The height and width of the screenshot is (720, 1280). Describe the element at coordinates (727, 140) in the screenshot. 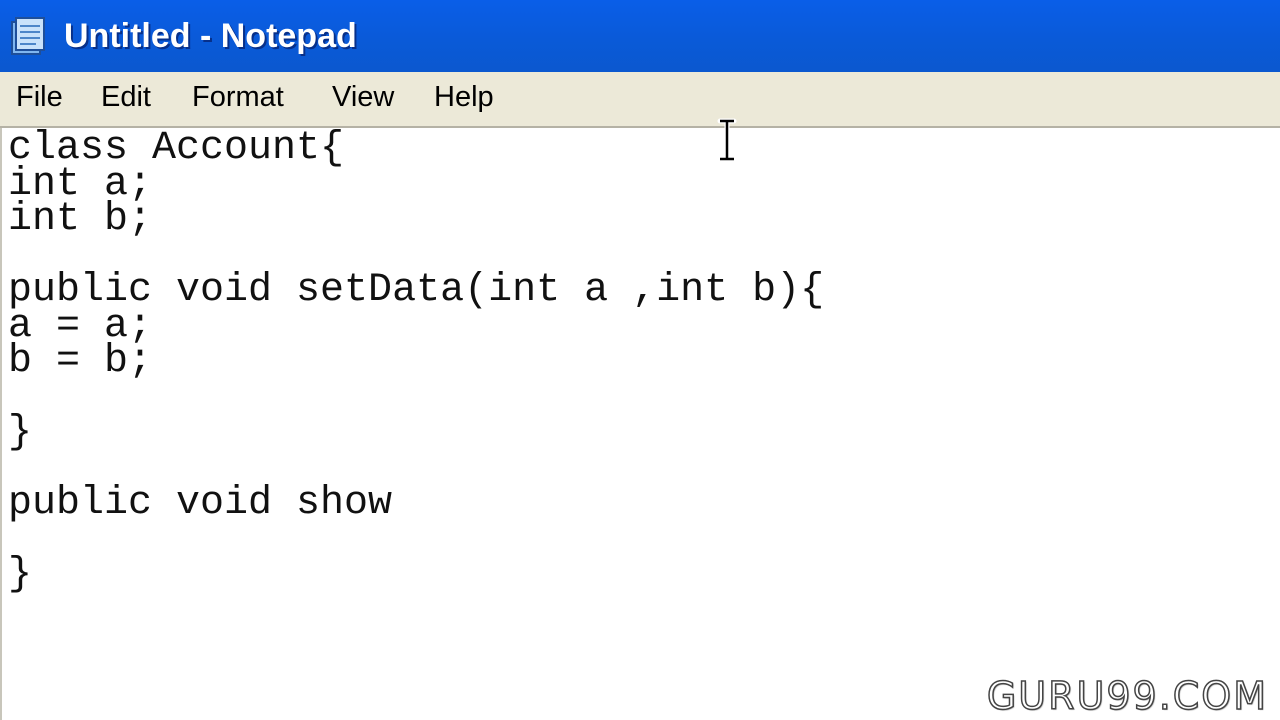

I see `text-cursor-icon` at that location.